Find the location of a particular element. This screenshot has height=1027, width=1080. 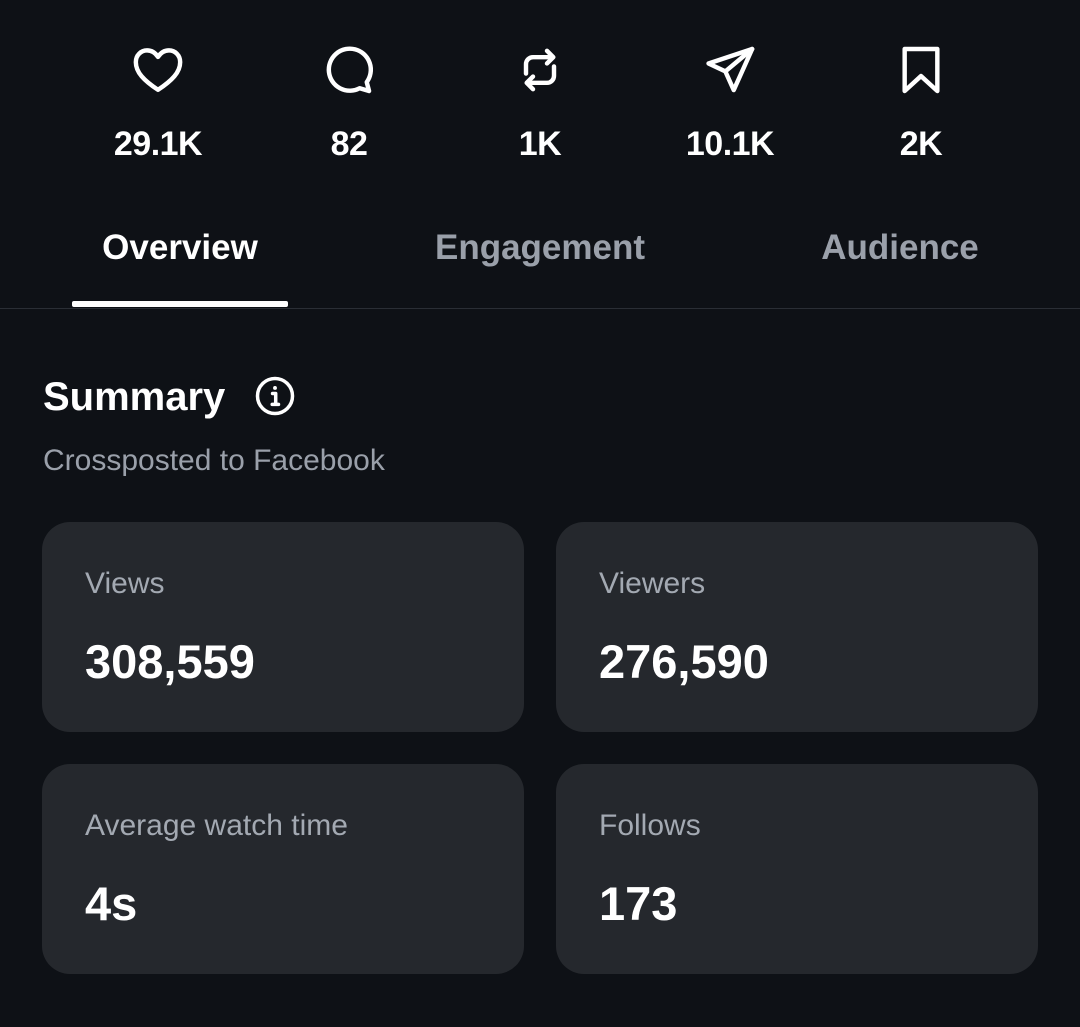

average-watch-time-card: Average watch time 4s is located at coordinates (283, 869).